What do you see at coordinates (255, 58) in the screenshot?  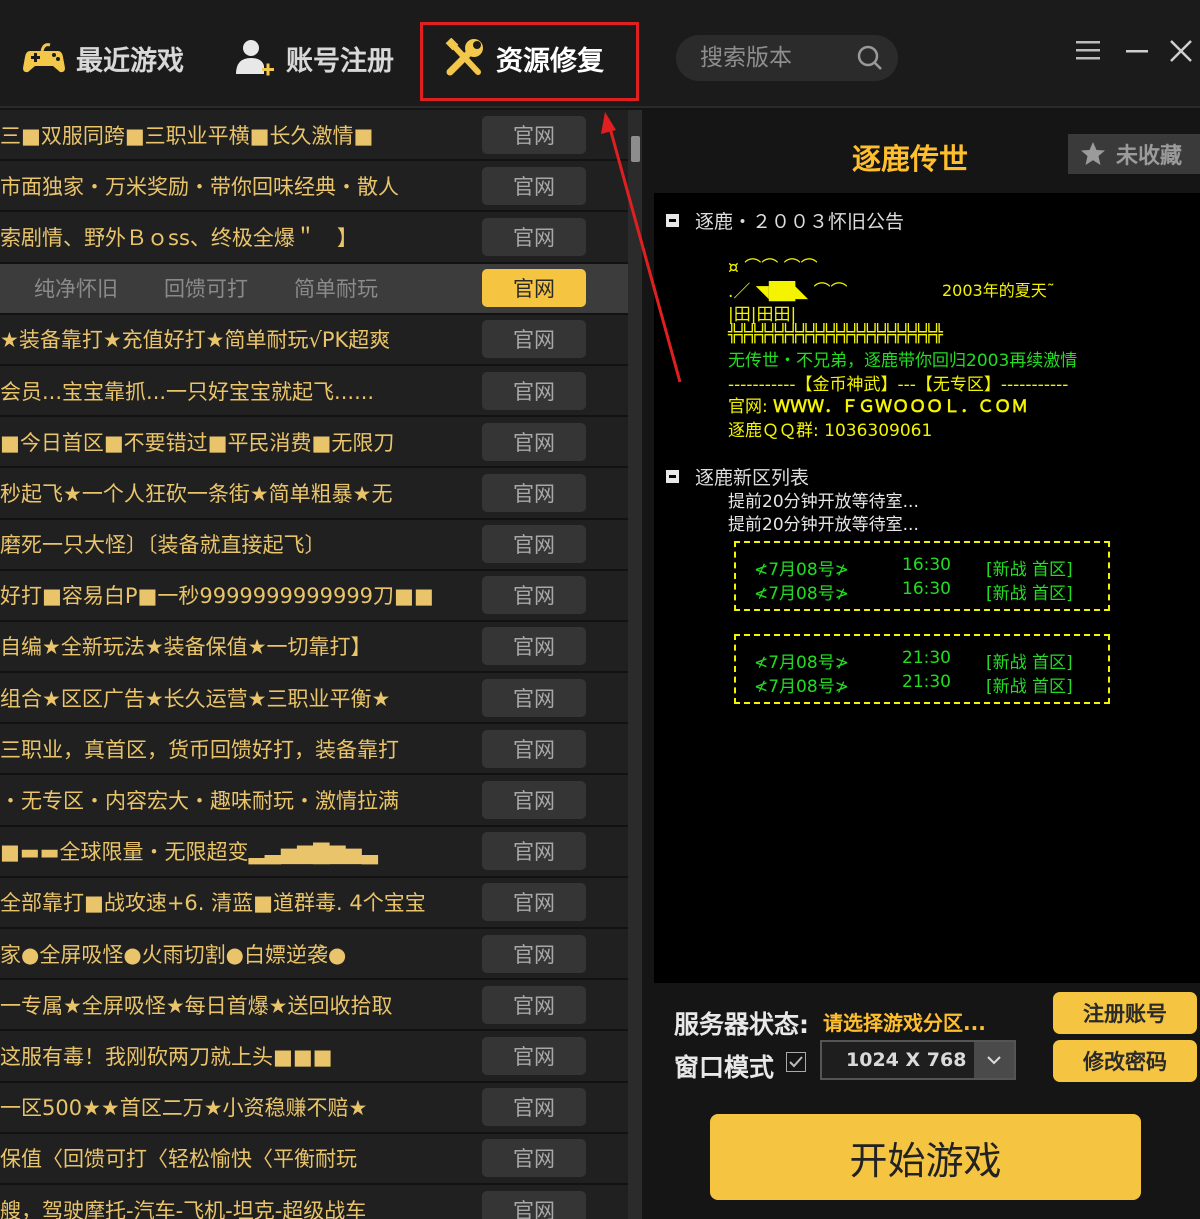 I see `add-user-icon` at bounding box center [255, 58].